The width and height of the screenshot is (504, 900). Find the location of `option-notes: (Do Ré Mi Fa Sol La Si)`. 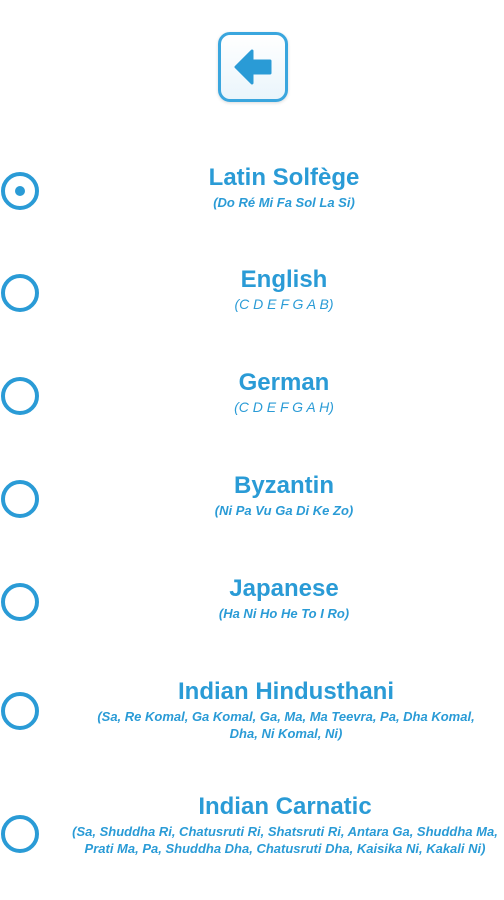

option-notes: (Do Ré Mi Fa Sol La Si) is located at coordinates (284, 202).